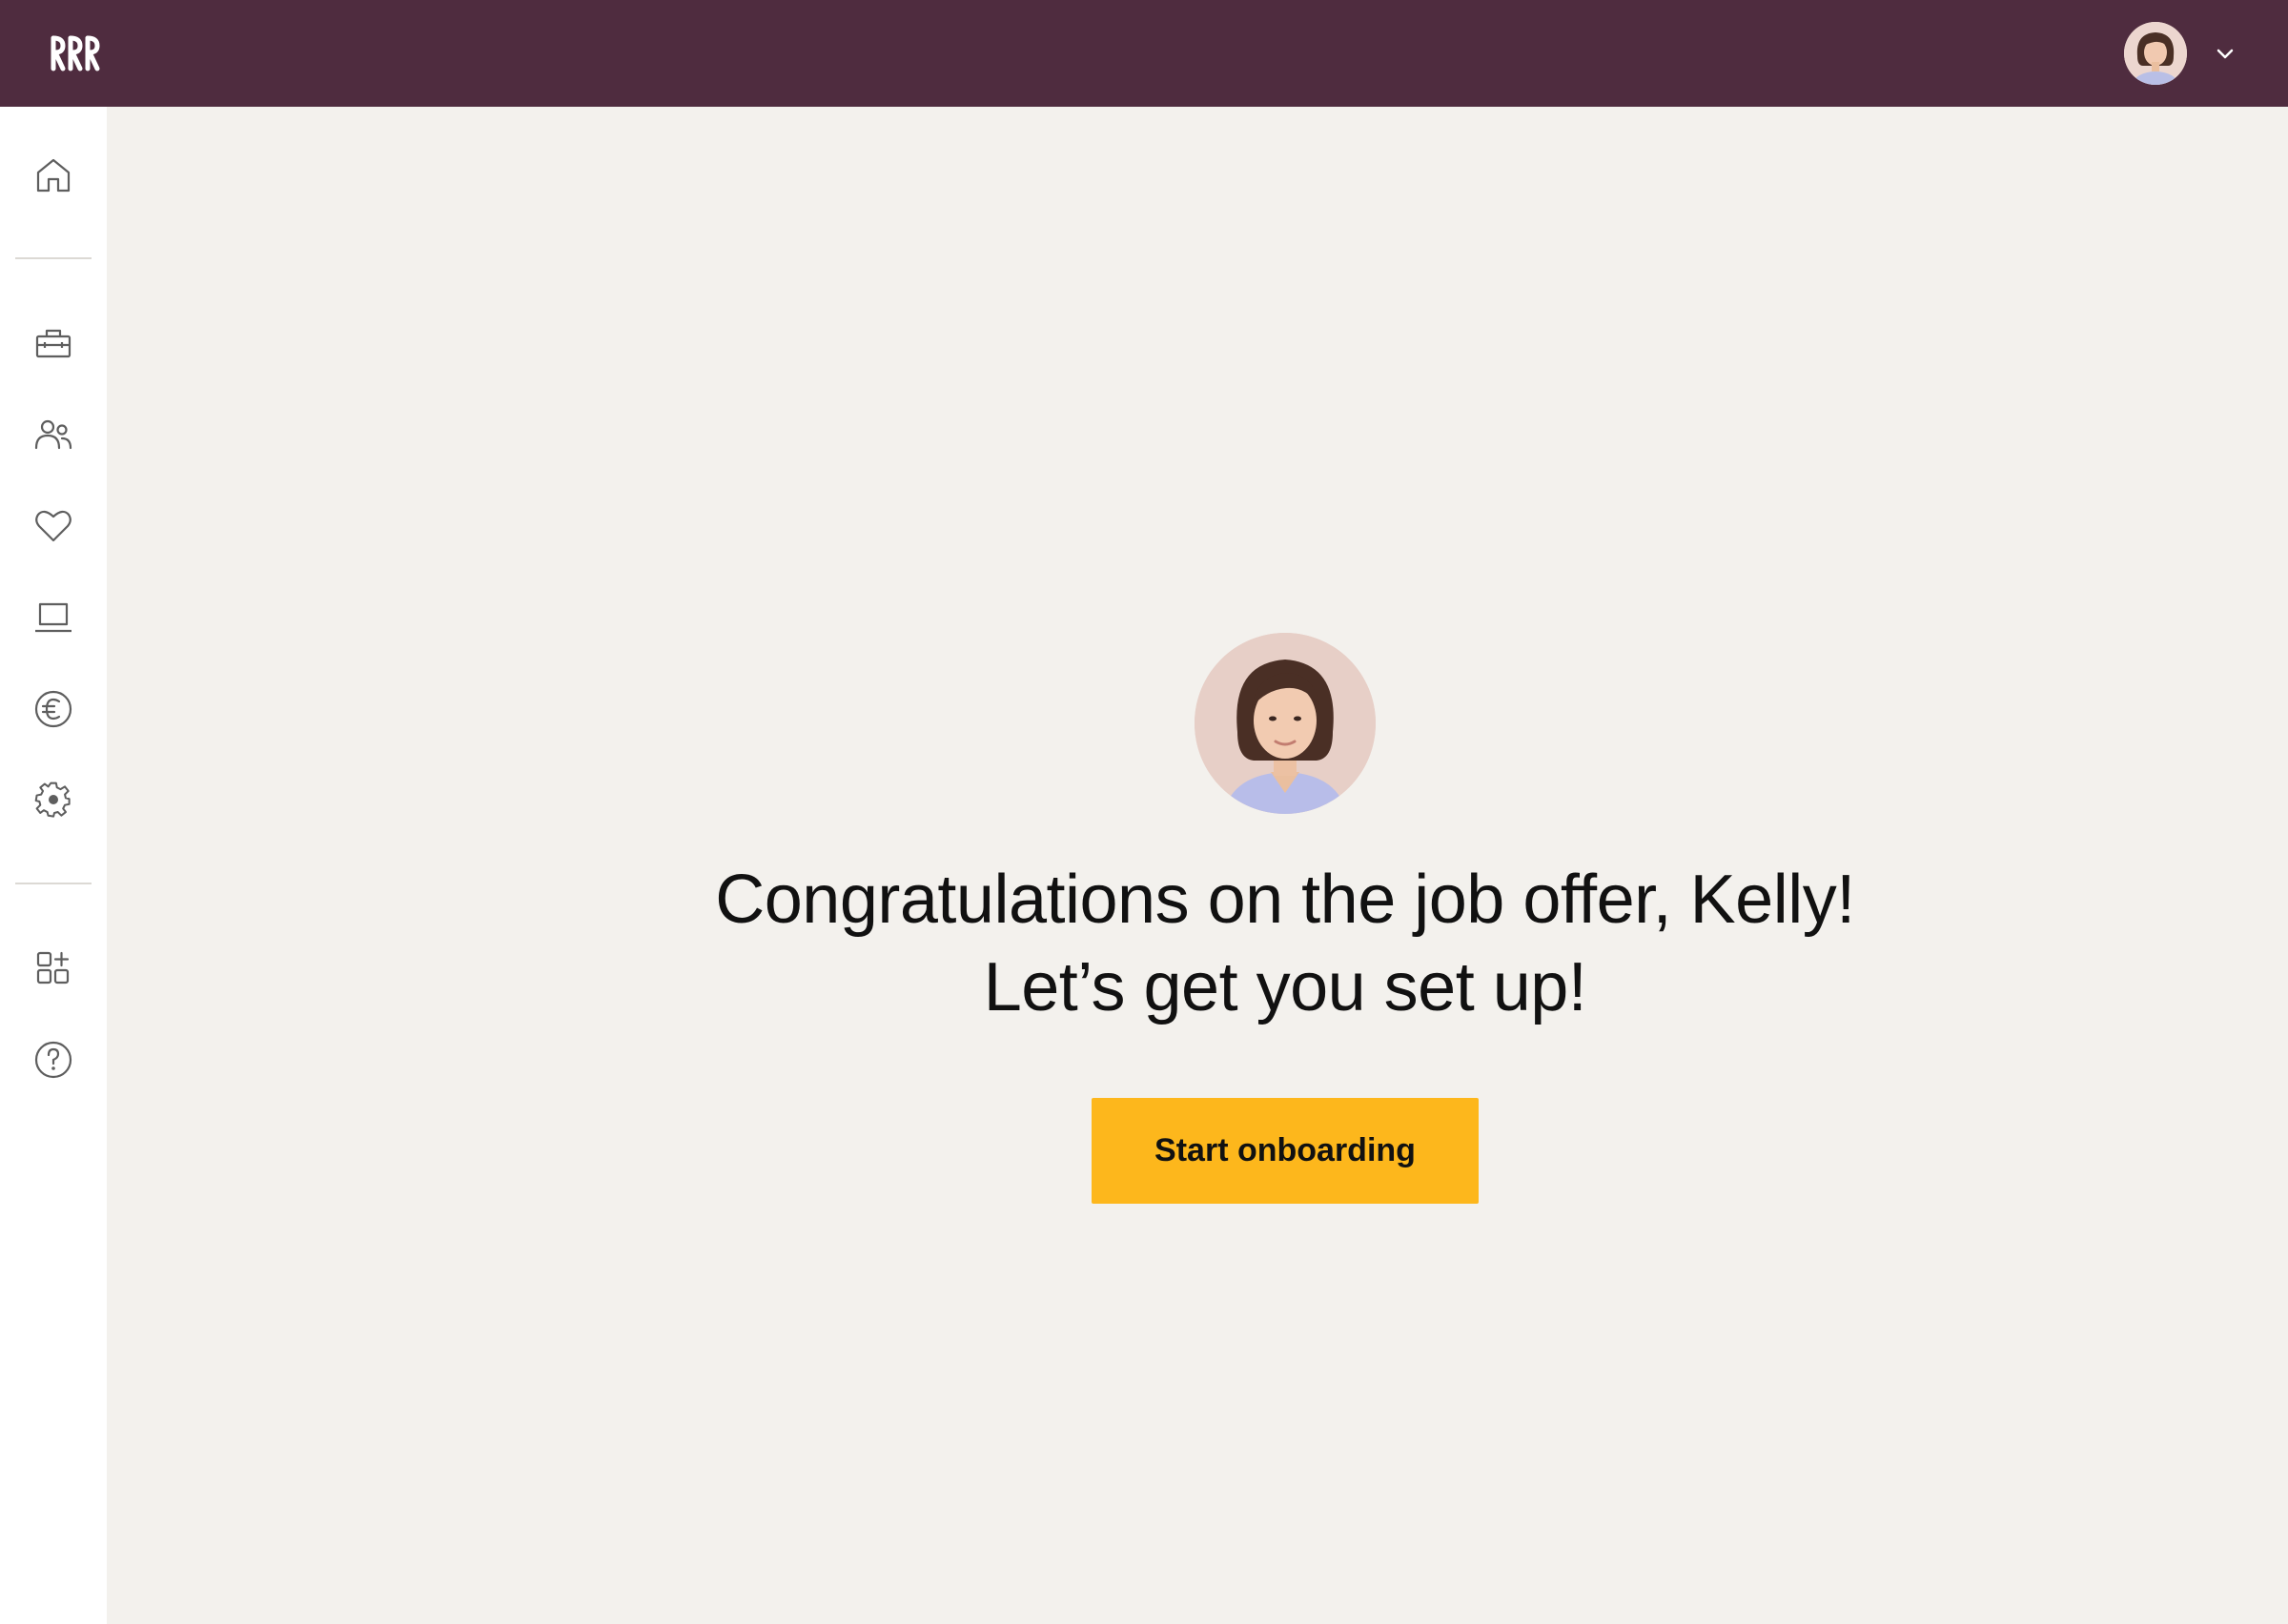  I want to click on profile-avatar, so click(1285, 723).